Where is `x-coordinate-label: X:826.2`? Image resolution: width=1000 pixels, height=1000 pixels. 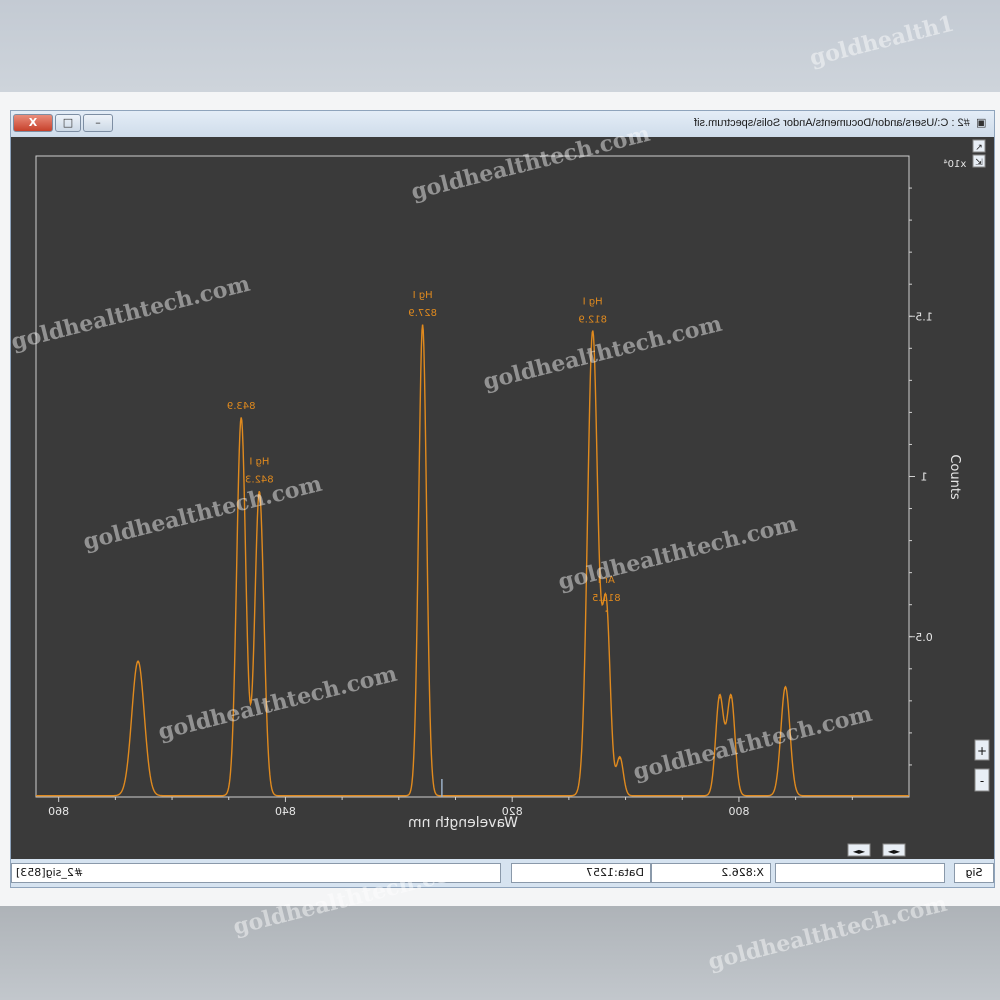 x-coordinate-label: X:826.2 is located at coordinates (742, 872).